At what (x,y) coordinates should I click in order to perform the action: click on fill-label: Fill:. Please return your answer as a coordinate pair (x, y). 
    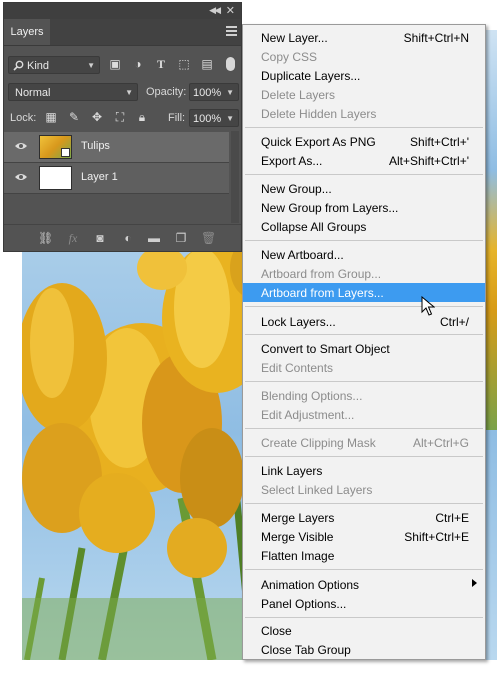
    Looking at the image, I should click on (177, 118).